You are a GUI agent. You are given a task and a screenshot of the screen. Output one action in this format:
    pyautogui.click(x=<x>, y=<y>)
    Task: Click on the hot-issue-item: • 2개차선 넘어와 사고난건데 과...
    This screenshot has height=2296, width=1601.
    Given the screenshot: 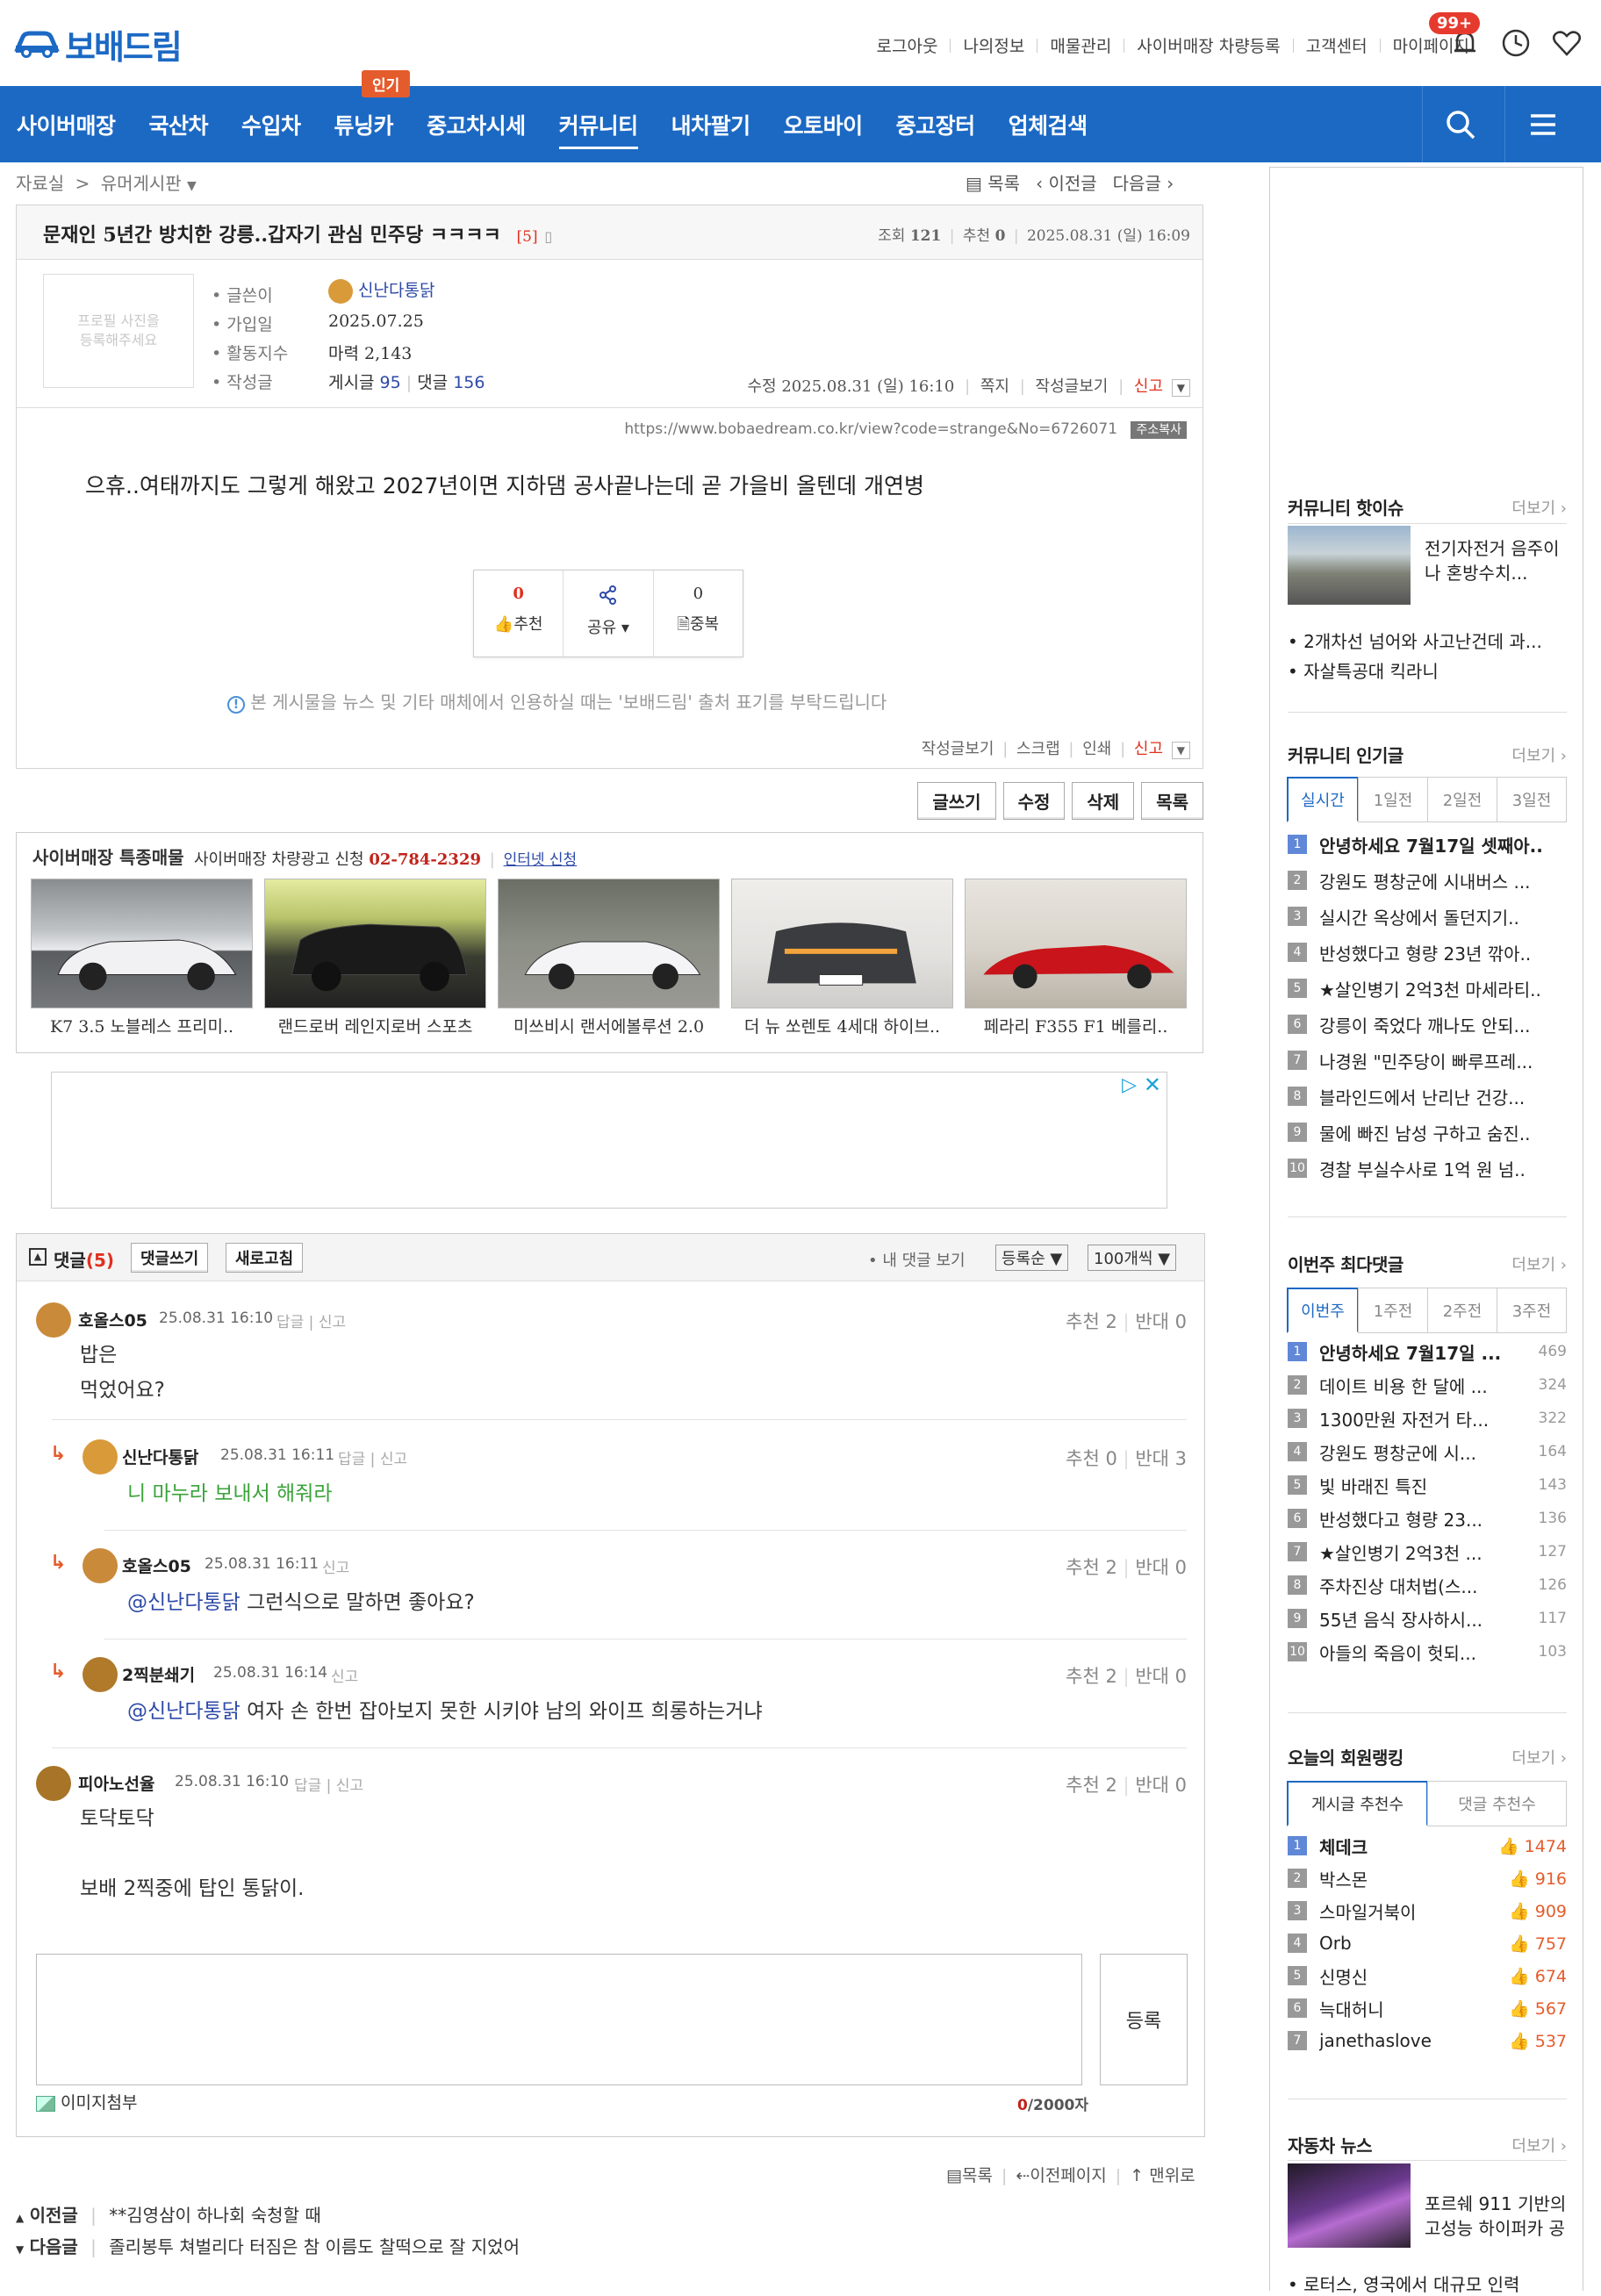 What is the action you would take?
    pyautogui.click(x=1427, y=640)
    